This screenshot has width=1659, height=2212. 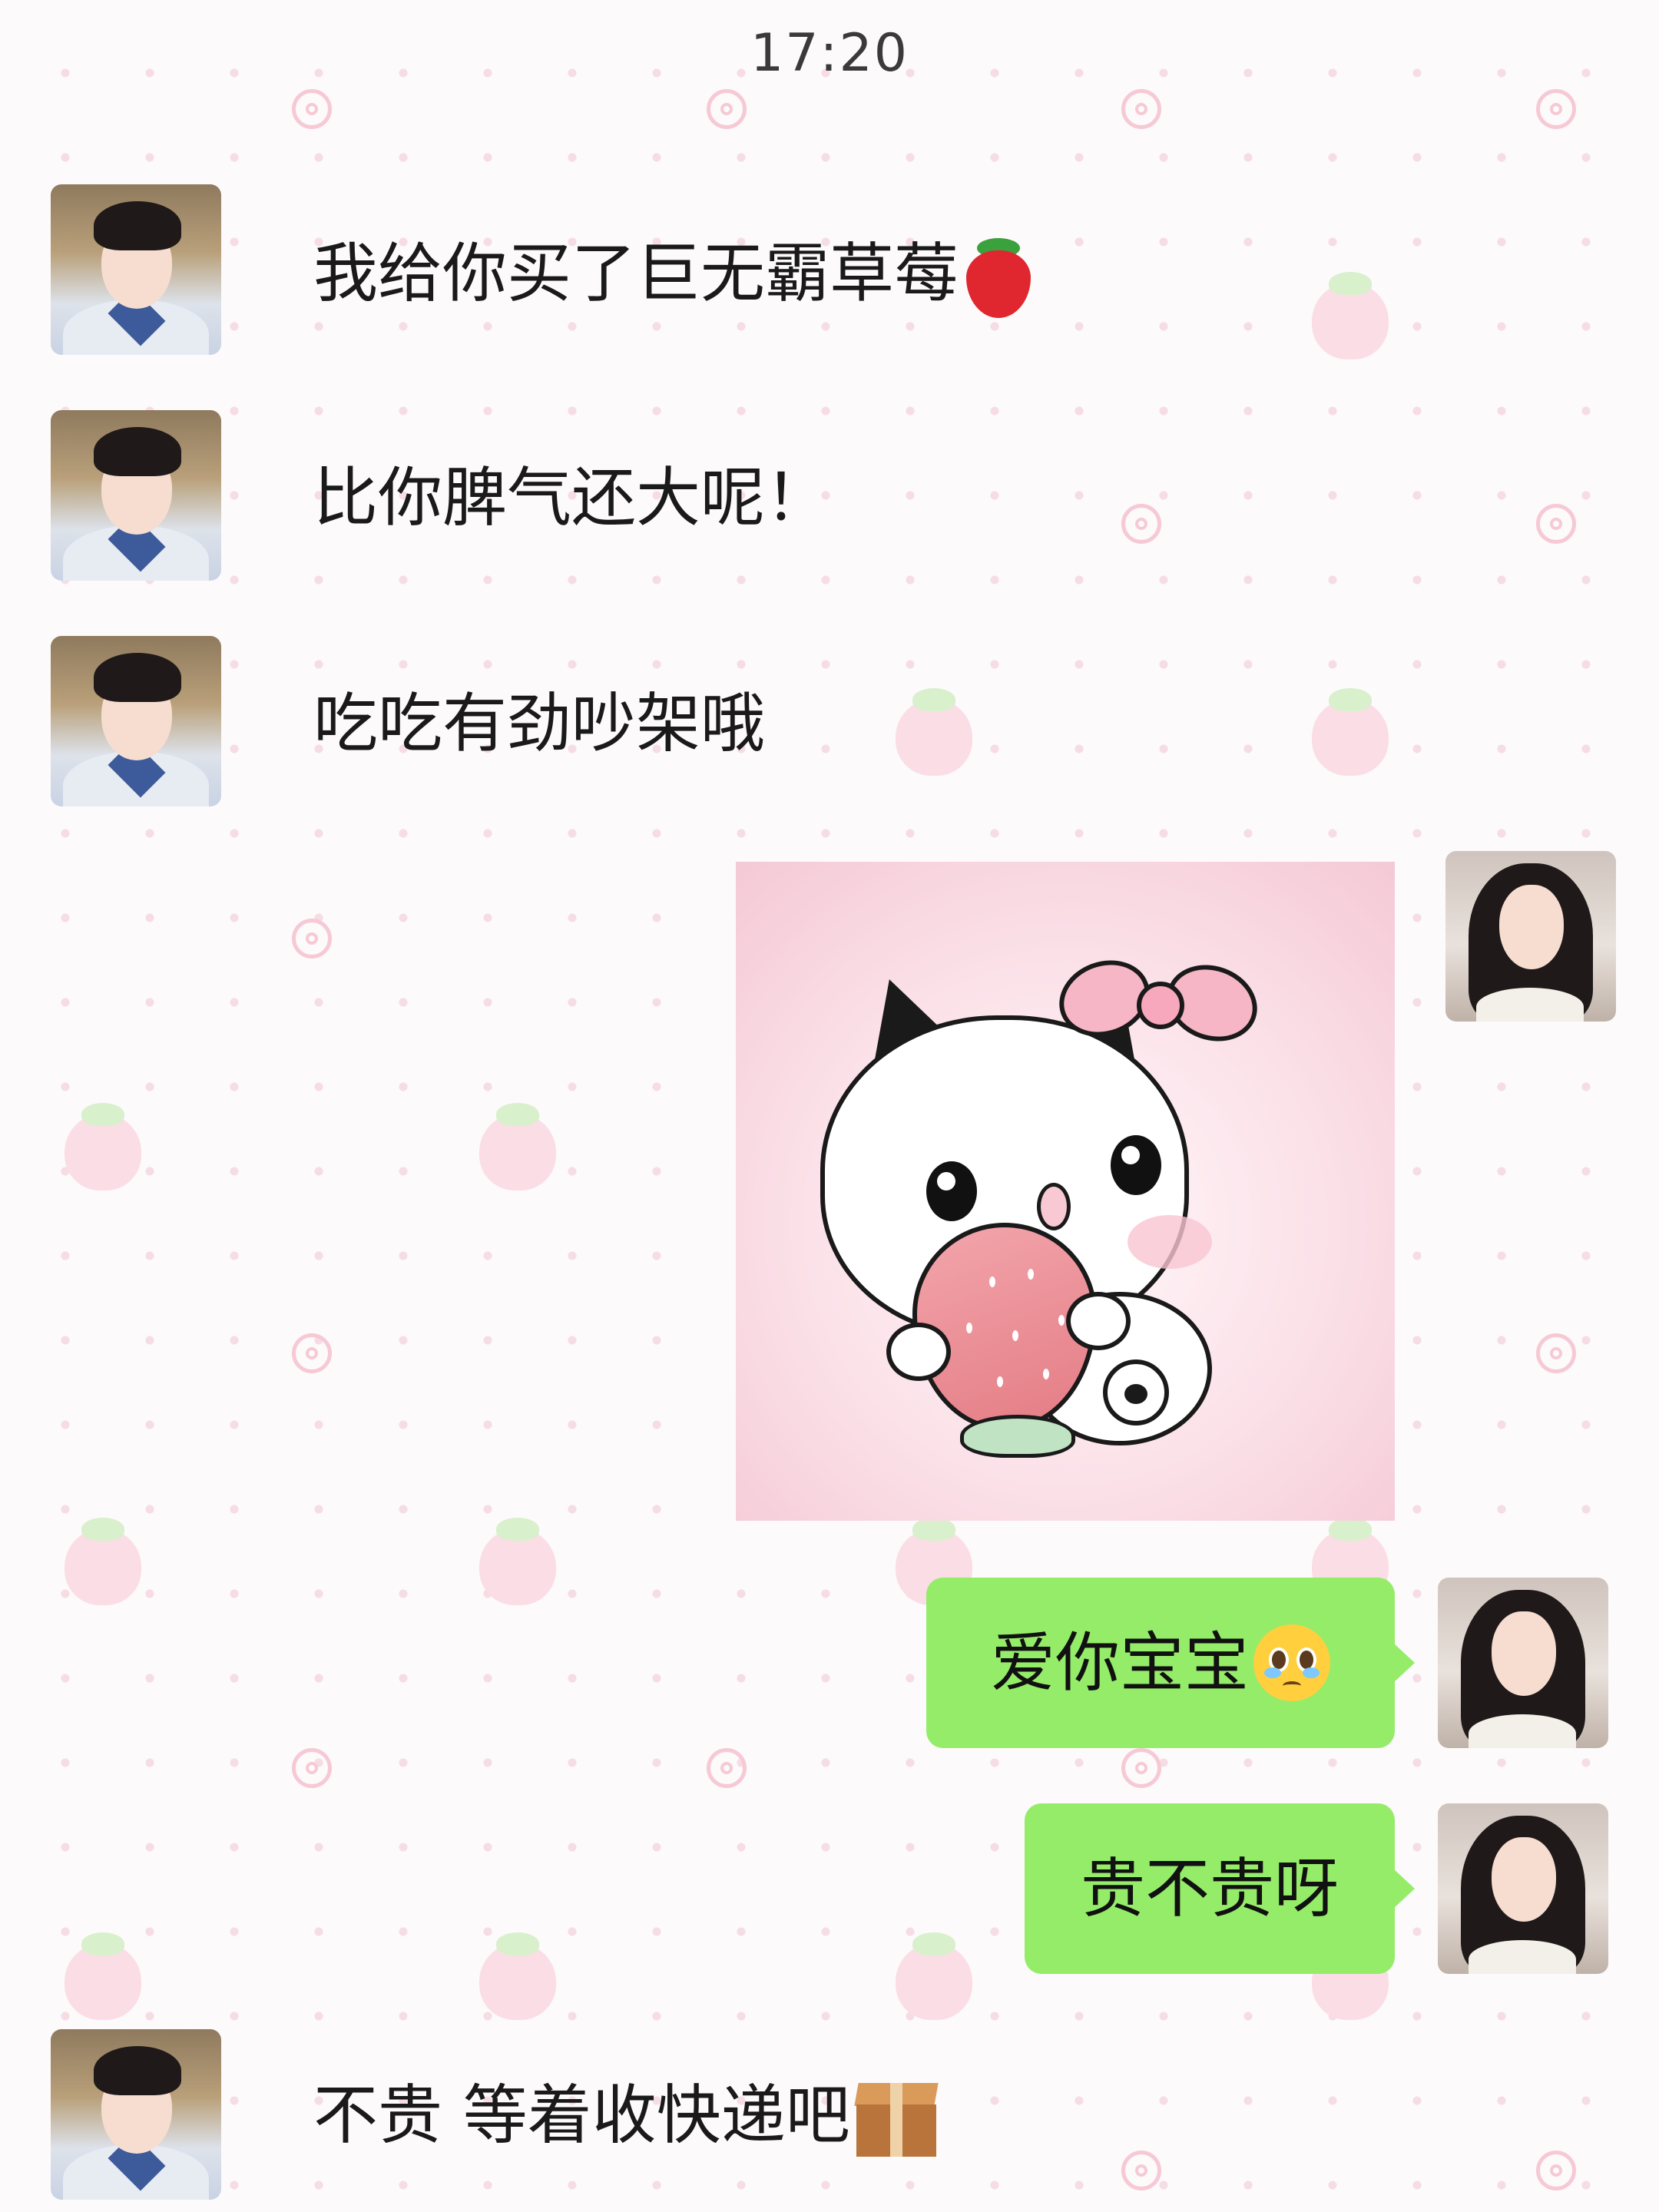 What do you see at coordinates (1291, 1662) in the screenshot?
I see `pleading-face-emoji` at bounding box center [1291, 1662].